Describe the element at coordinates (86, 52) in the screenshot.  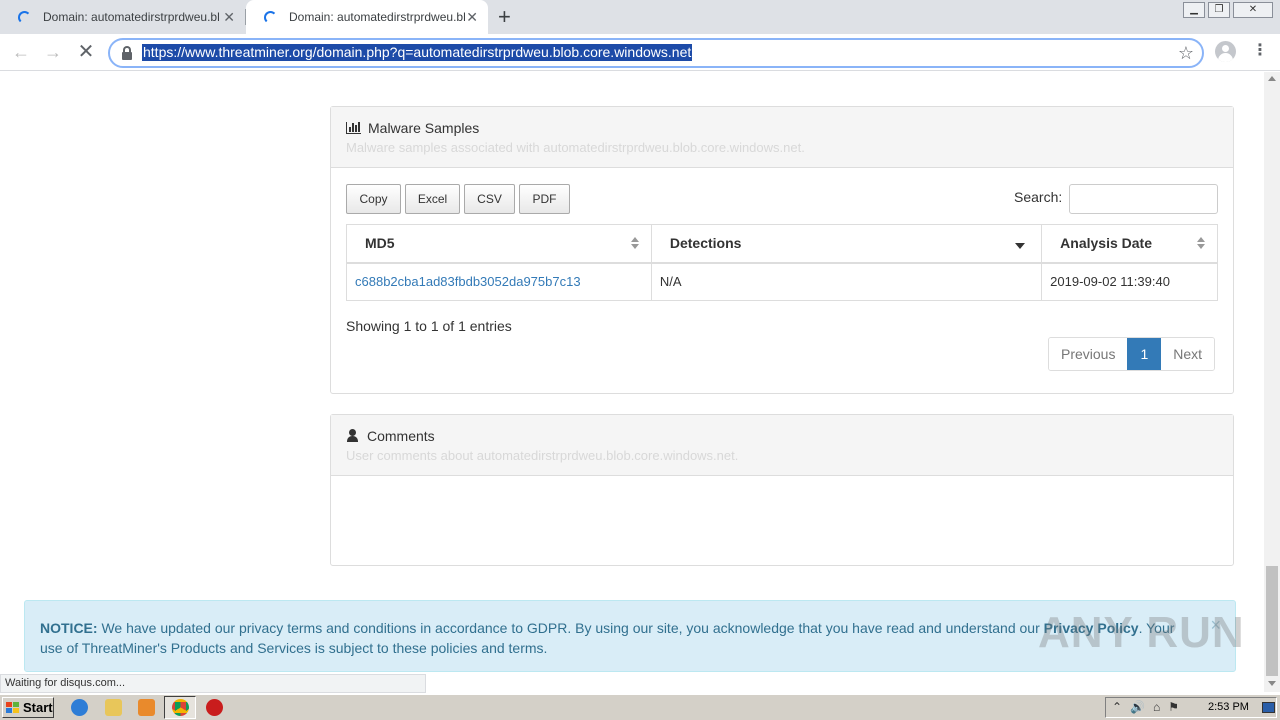
I see `stop-loading-button: ✕` at that location.